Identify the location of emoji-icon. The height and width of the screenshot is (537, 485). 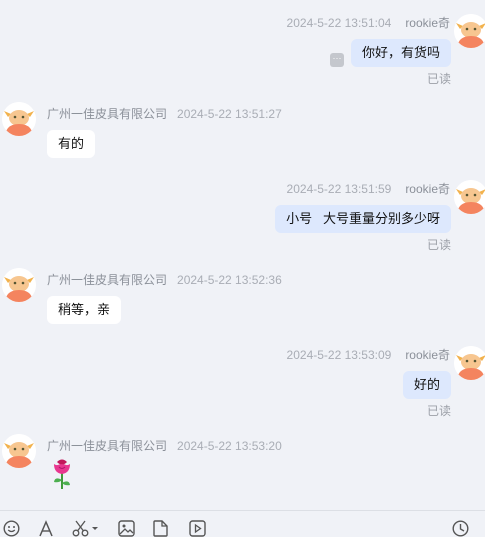
(11, 528).